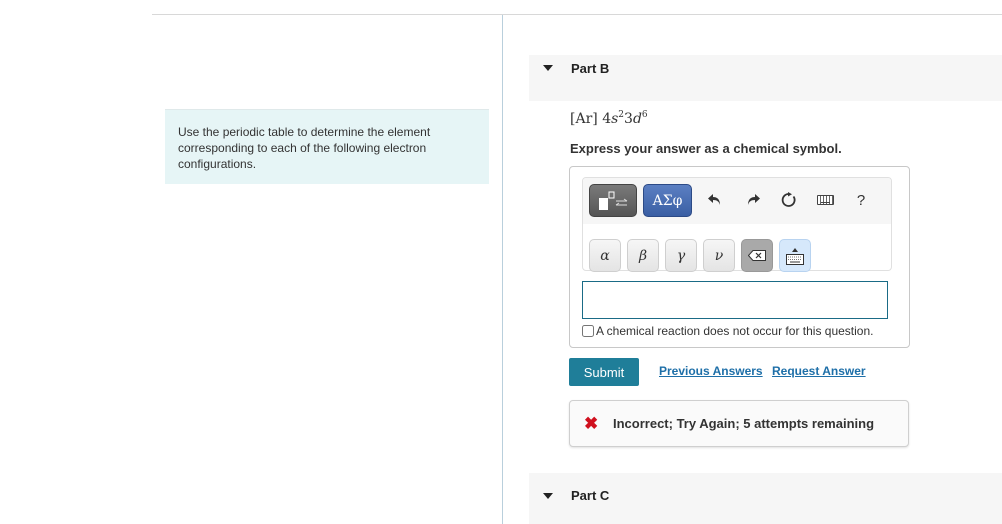 The height and width of the screenshot is (524, 1002). What do you see at coordinates (605, 255) in the screenshot?
I see `alpha-key: α` at bounding box center [605, 255].